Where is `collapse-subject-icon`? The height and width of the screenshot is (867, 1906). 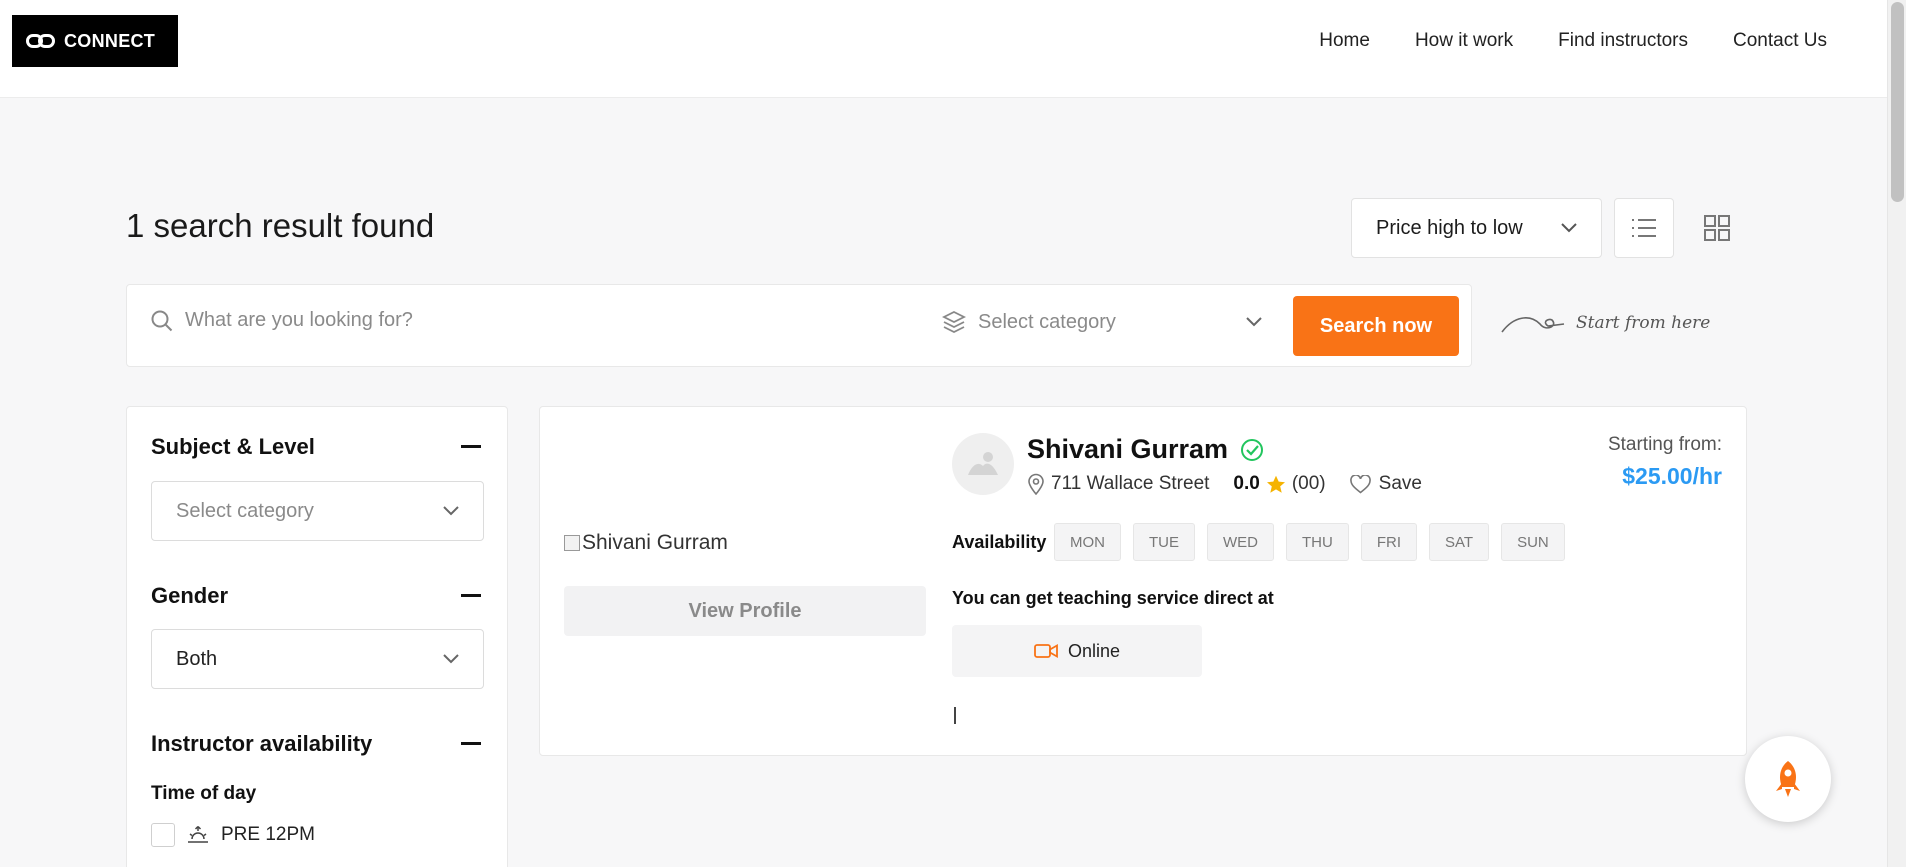
collapse-subject-icon is located at coordinates (471, 446).